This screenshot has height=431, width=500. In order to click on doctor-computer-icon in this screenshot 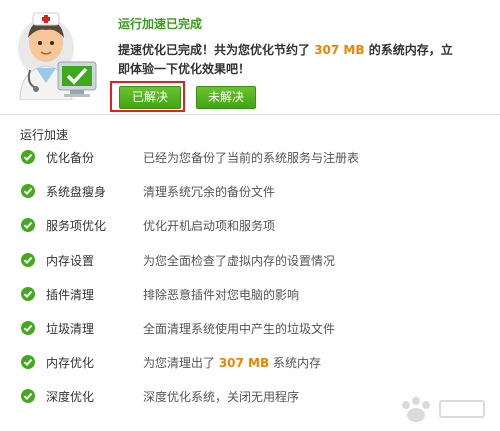, I will do `click(57, 56)`.